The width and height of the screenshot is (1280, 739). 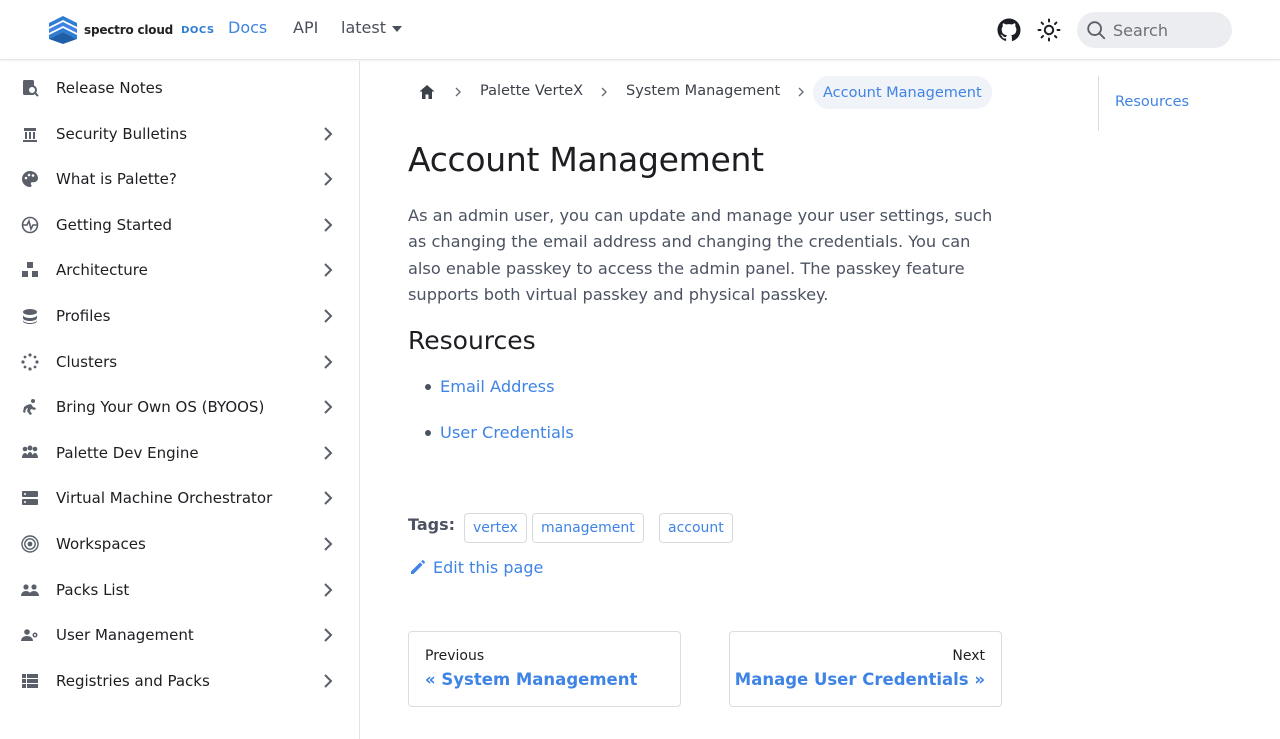 I want to click on sidebar-item-label: Bring Your Own OS (BYOOS), so click(x=160, y=407).